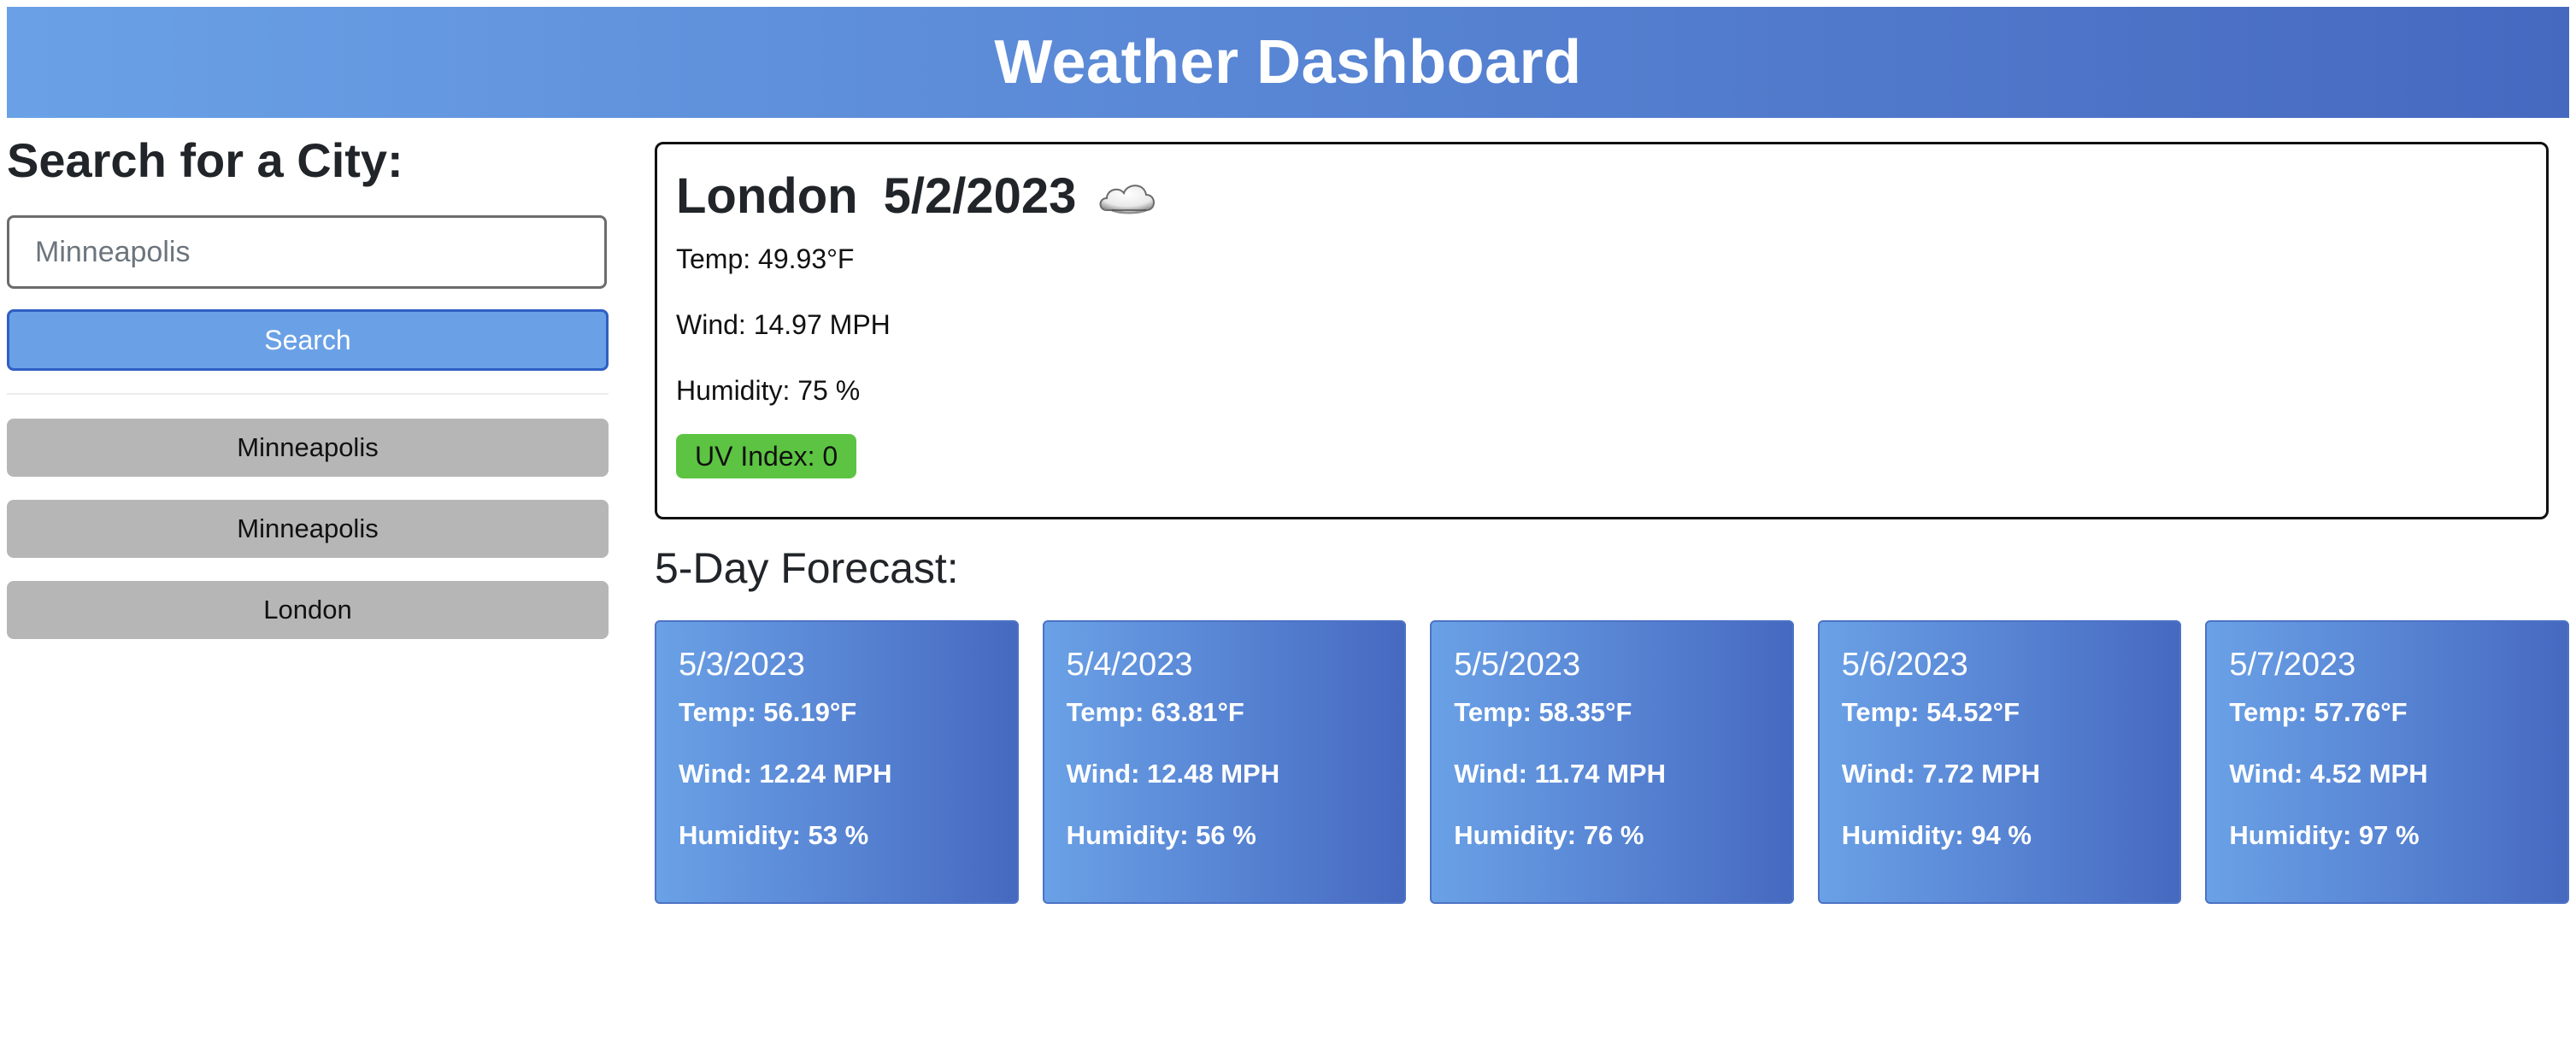 The height and width of the screenshot is (1044, 2576). What do you see at coordinates (765, 259) in the screenshot?
I see `current-temp: Temp: 49.93°F` at bounding box center [765, 259].